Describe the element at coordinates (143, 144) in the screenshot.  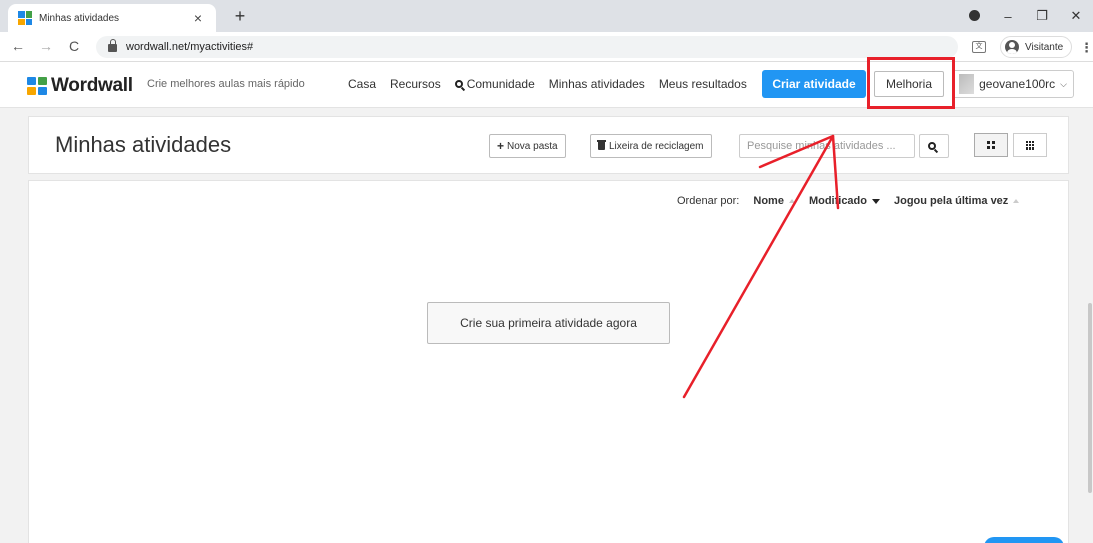
I see `page-title: Minhas atividades` at that location.